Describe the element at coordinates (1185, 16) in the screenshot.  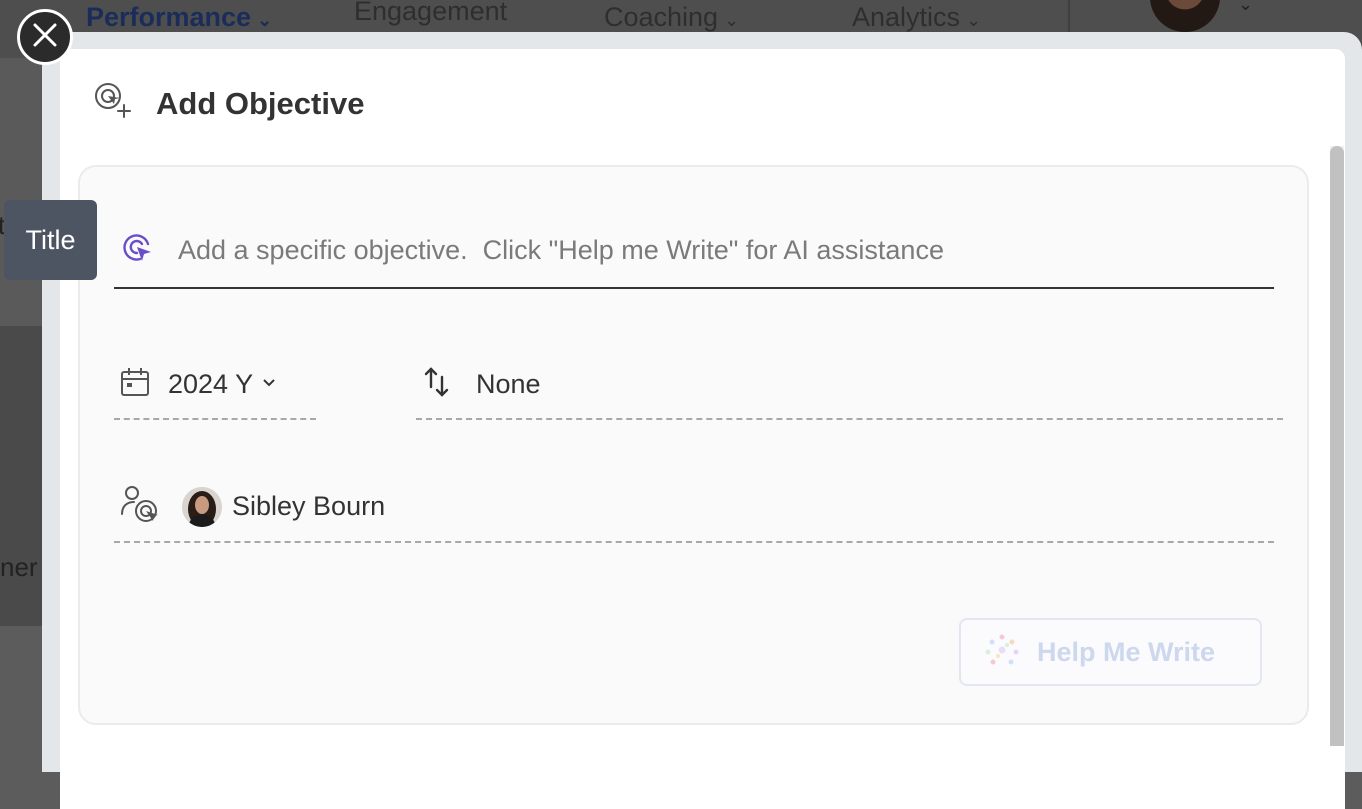
I see `user-avatar` at that location.